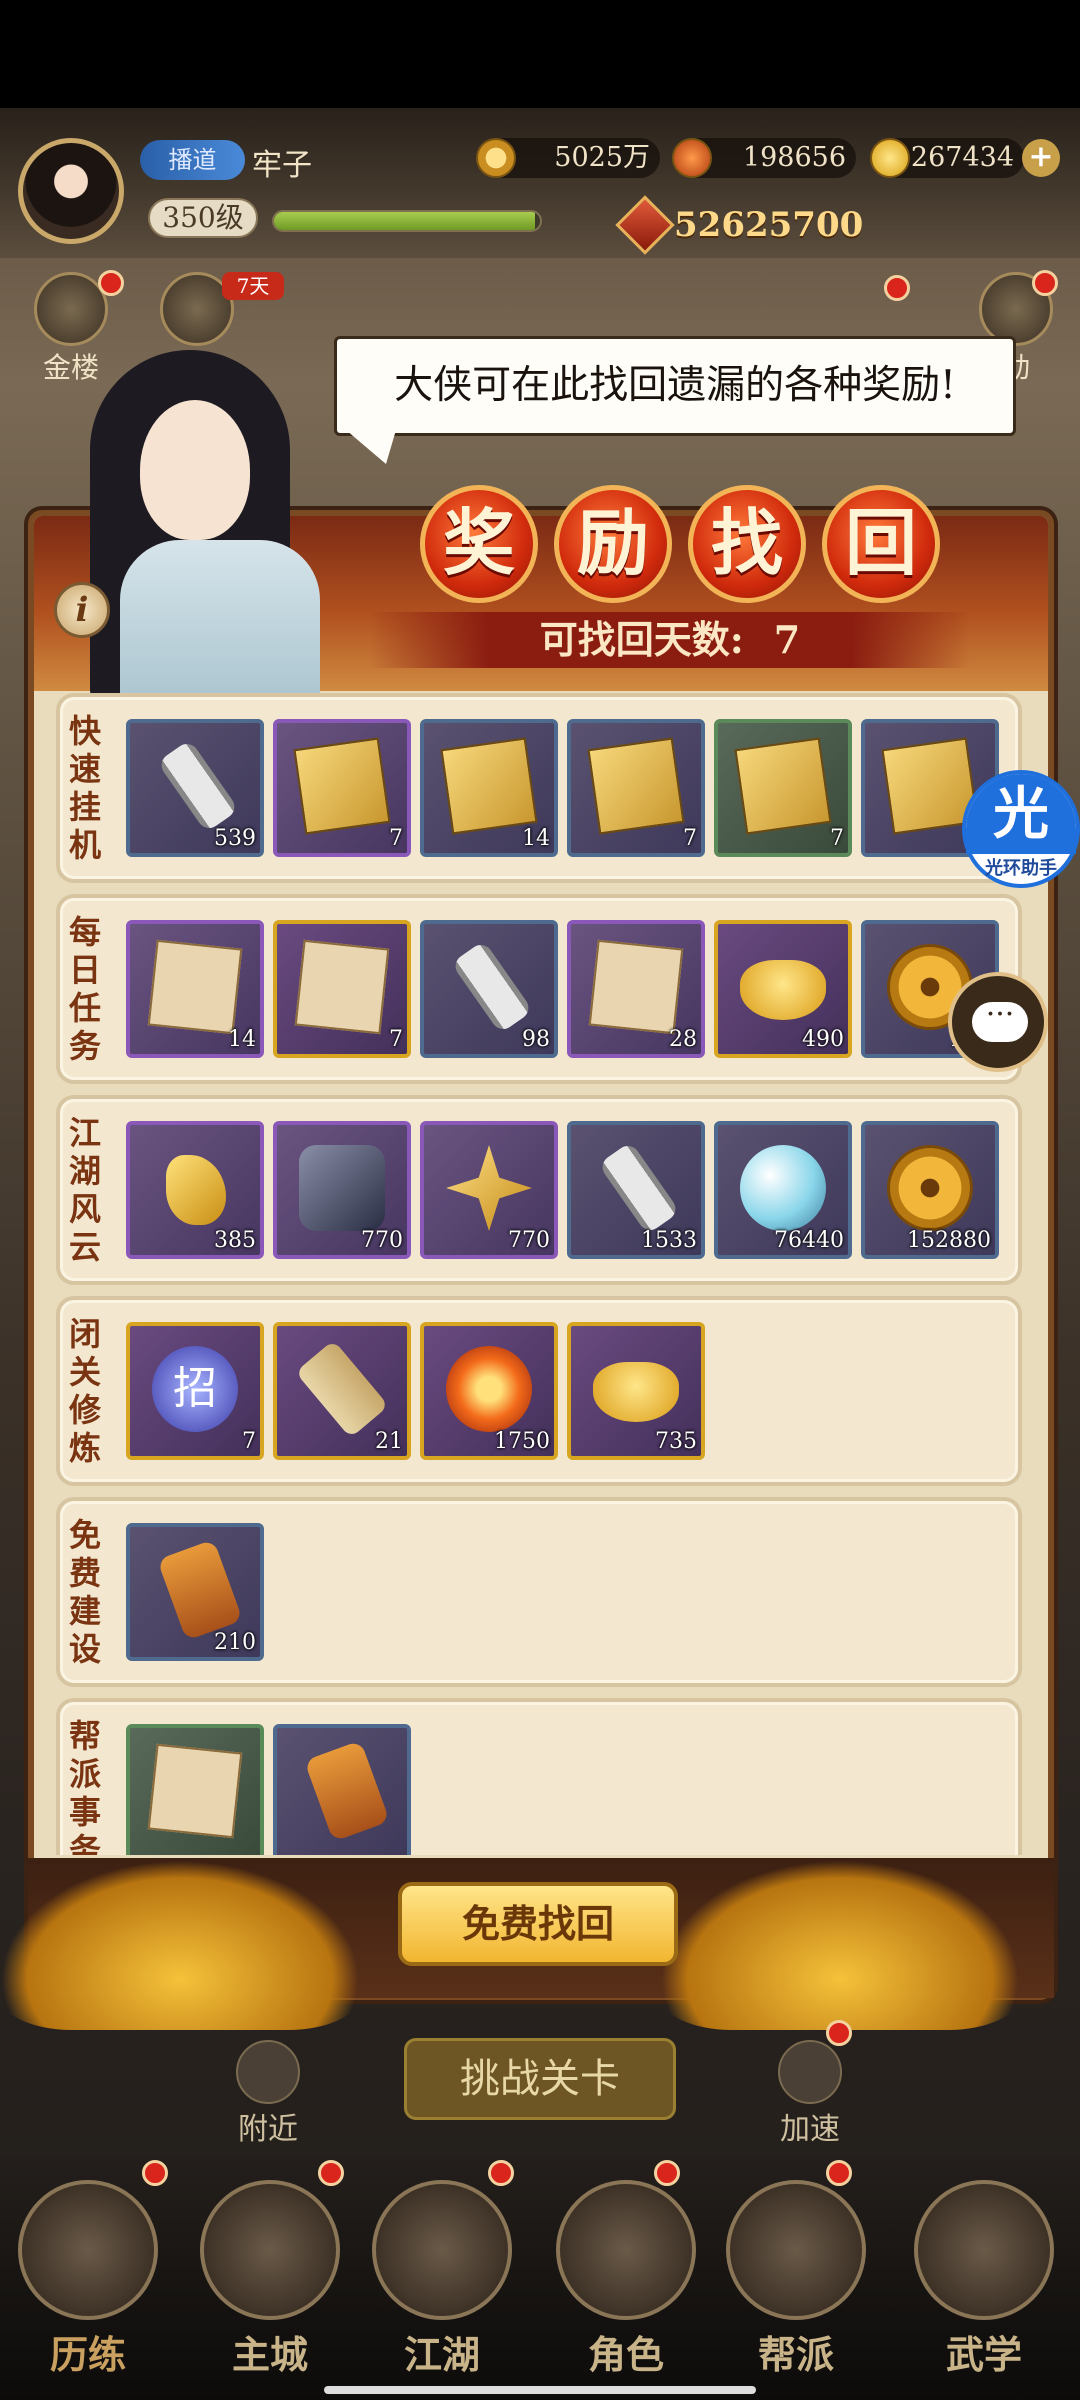 The width and height of the screenshot is (1080, 2400). What do you see at coordinates (540, 2390) in the screenshot?
I see `home-indicator` at bounding box center [540, 2390].